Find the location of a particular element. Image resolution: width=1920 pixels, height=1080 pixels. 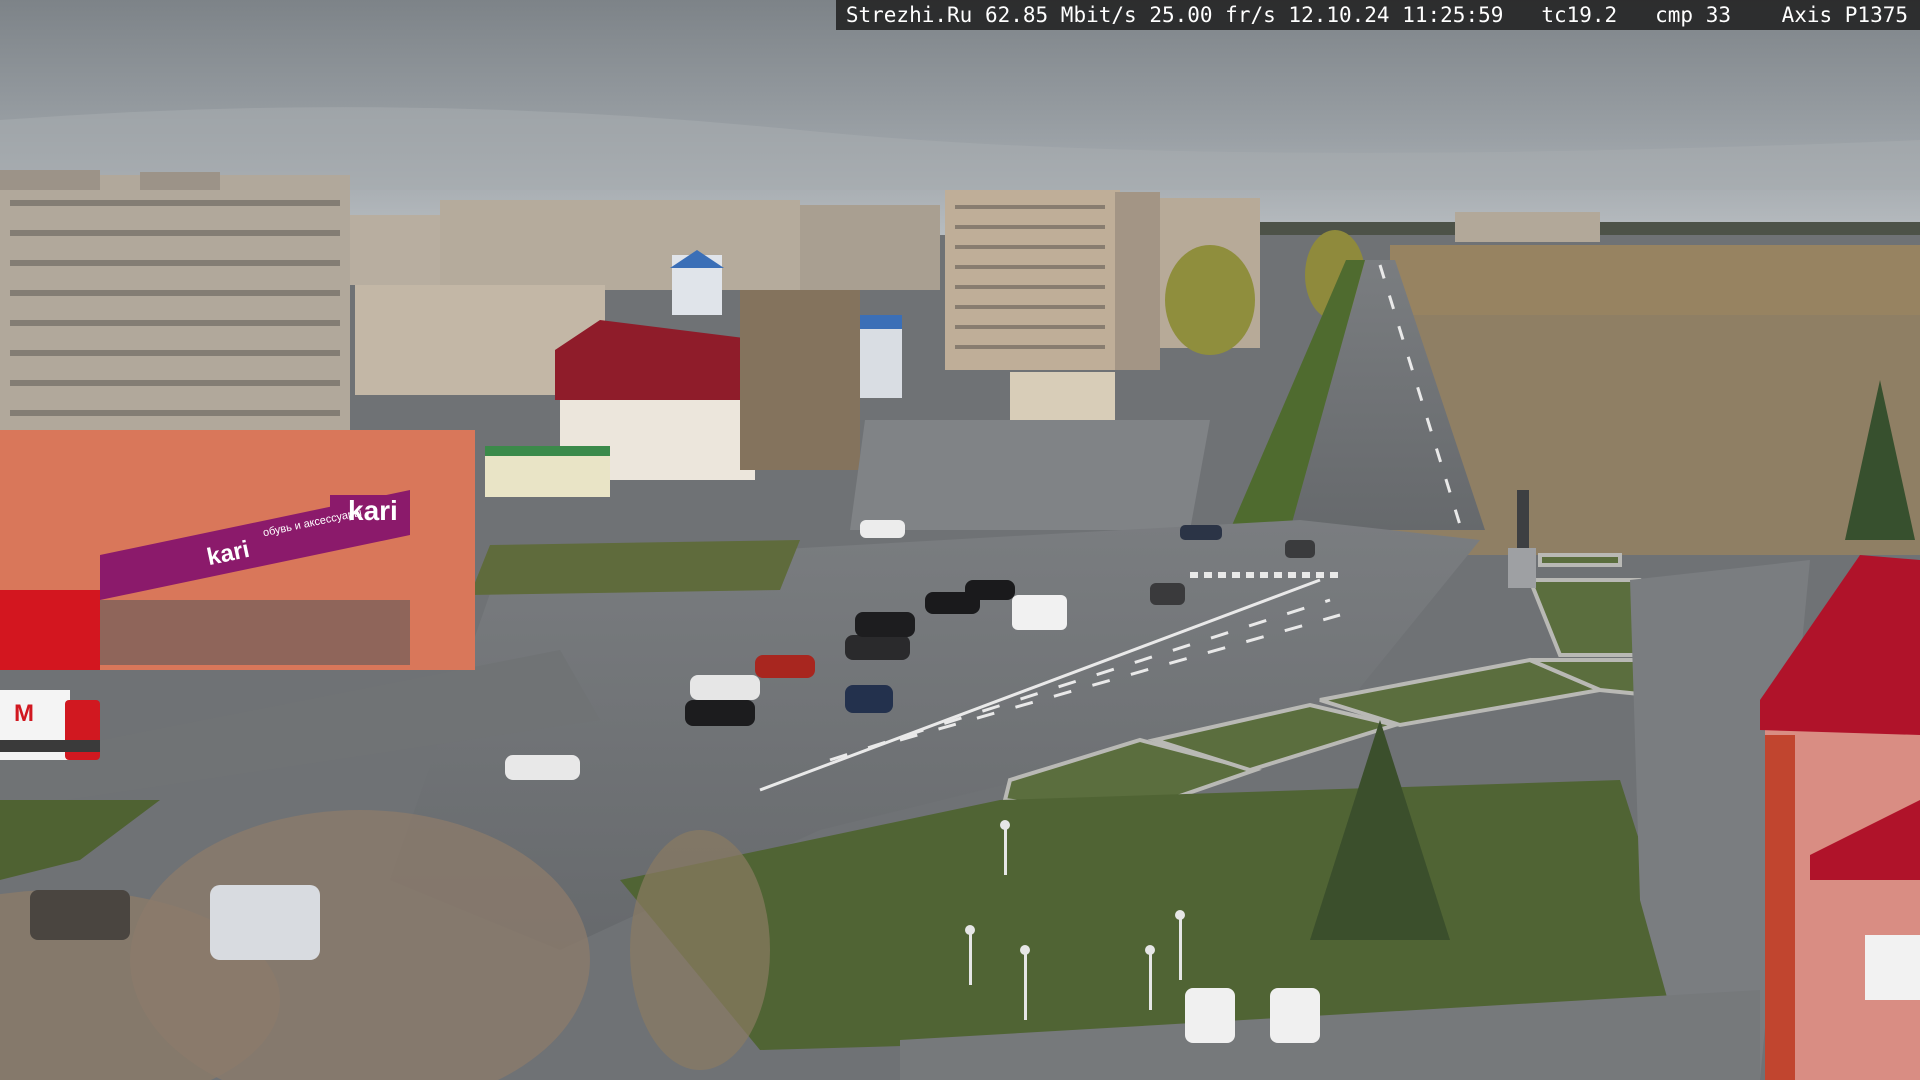

osd-tc: tc19.2 is located at coordinates (1579, 15).